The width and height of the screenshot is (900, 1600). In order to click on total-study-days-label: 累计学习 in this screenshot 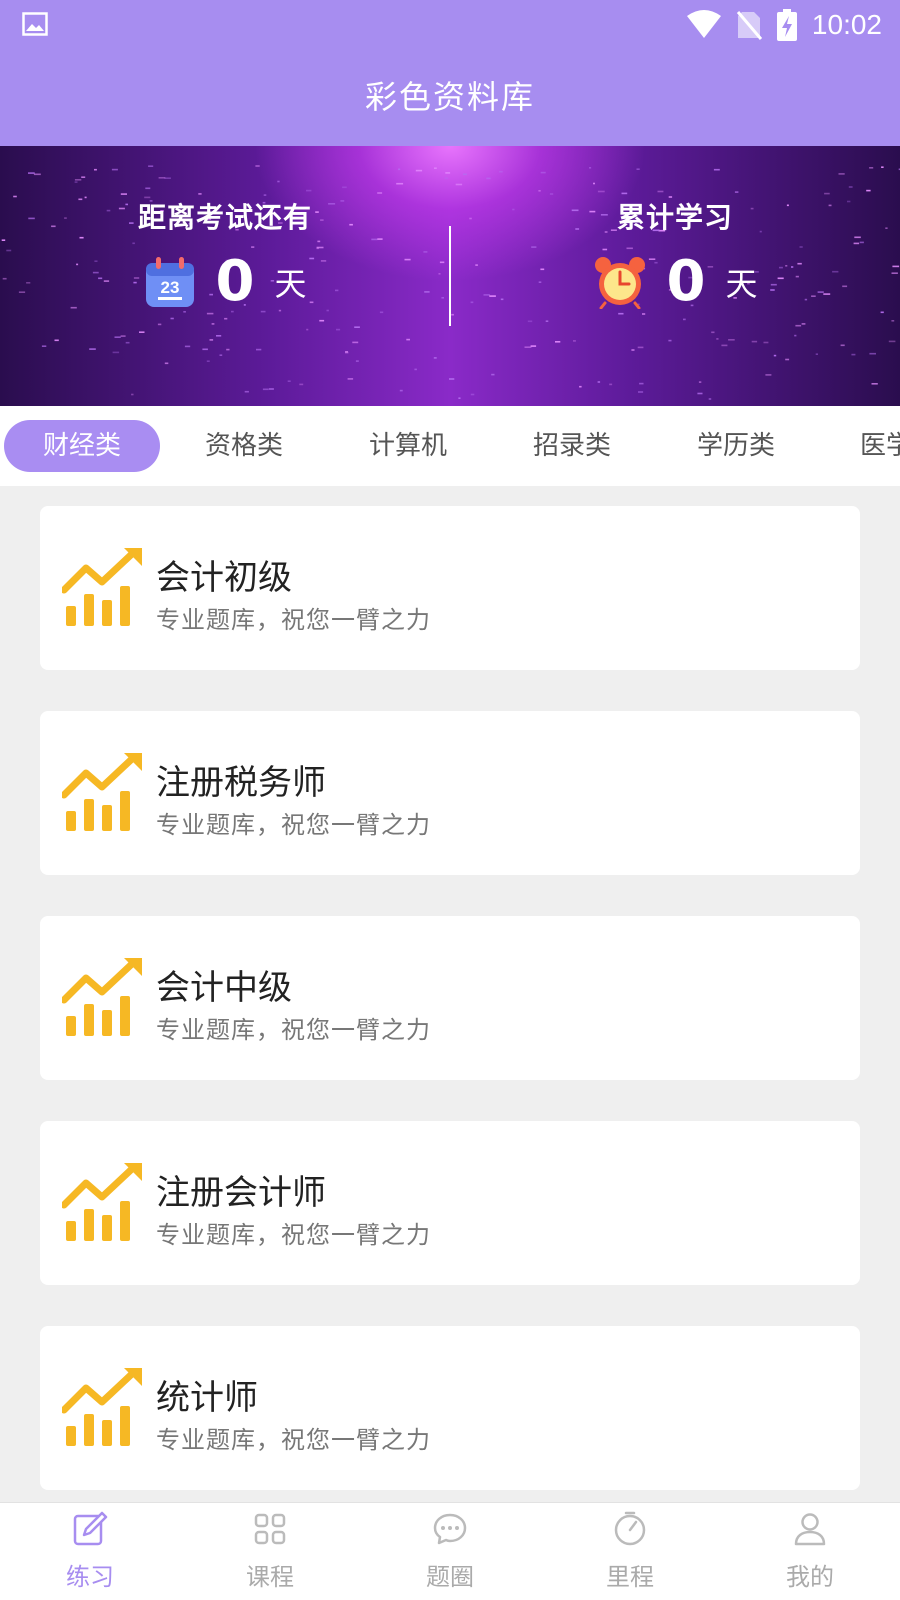, I will do `click(674, 217)`.